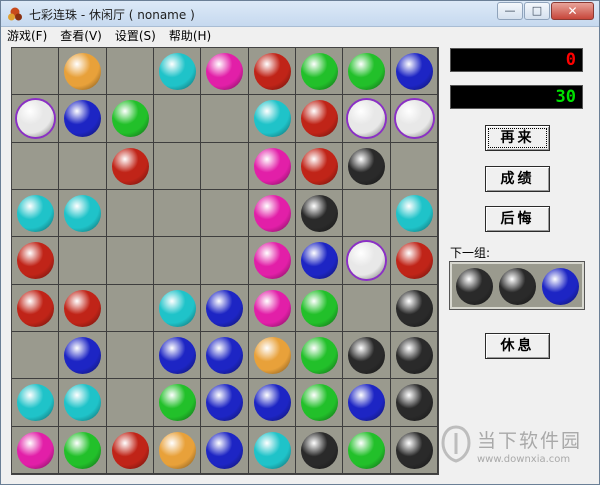 This screenshot has height=485, width=600. Describe the element at coordinates (572, 11) in the screenshot. I see `close-button: ✕` at that location.